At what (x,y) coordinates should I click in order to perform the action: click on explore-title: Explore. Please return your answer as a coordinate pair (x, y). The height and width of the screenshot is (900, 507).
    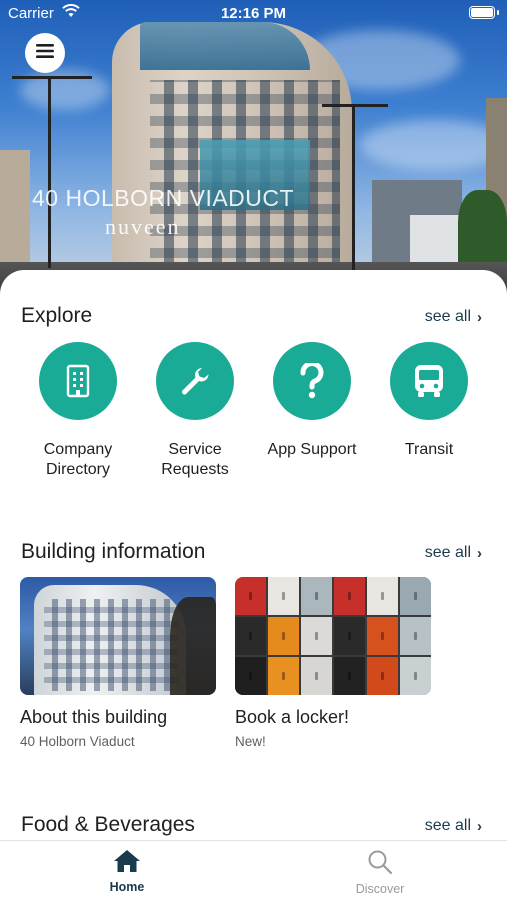
    Looking at the image, I should click on (57, 315).